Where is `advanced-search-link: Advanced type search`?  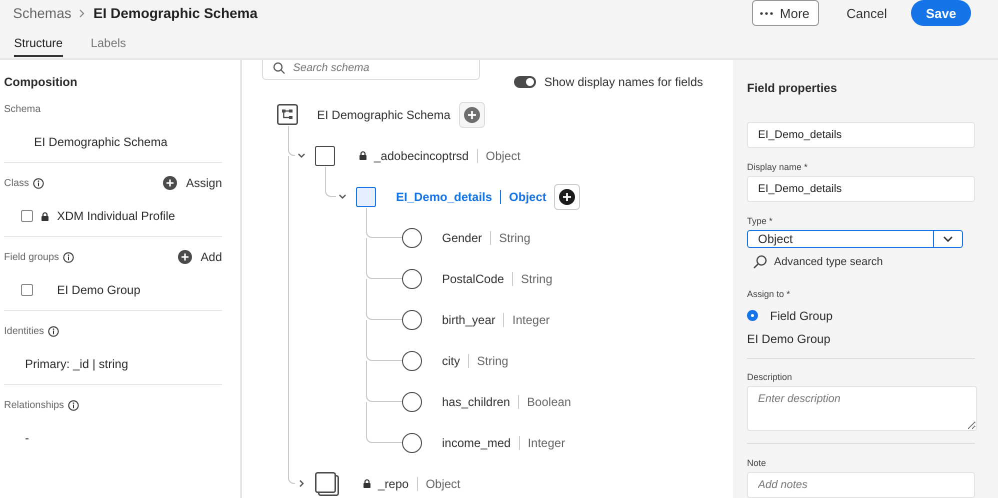
advanced-search-link: Advanced type search is located at coordinates (862, 261).